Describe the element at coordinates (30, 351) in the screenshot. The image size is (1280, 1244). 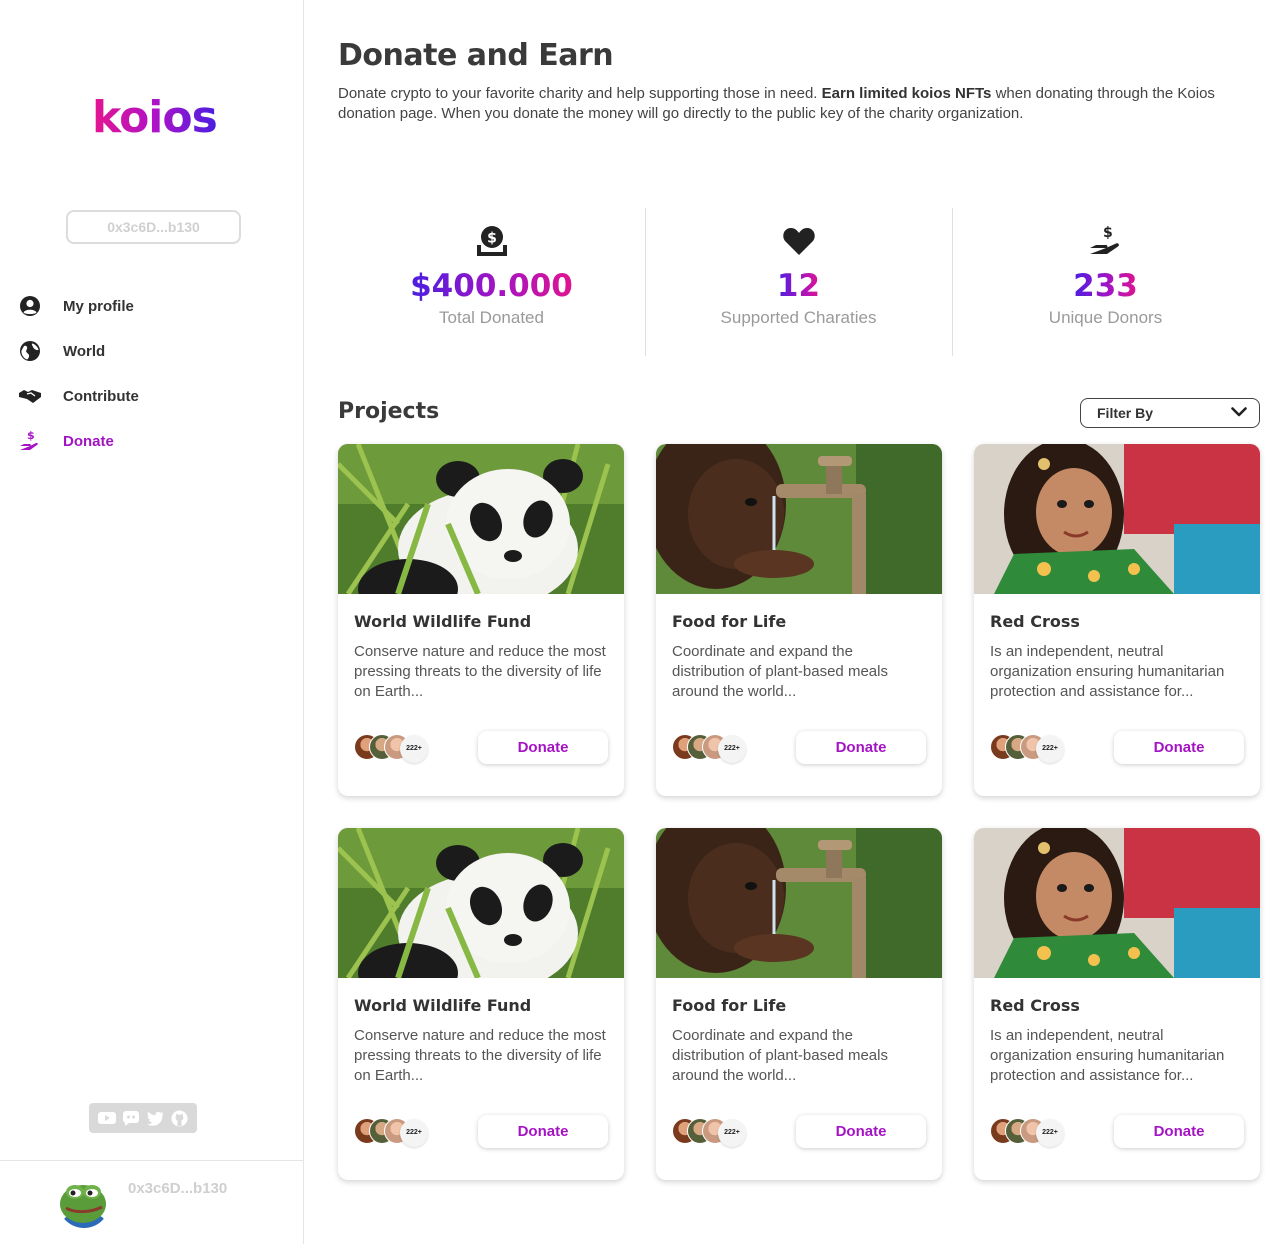
I see `globe-icon` at that location.